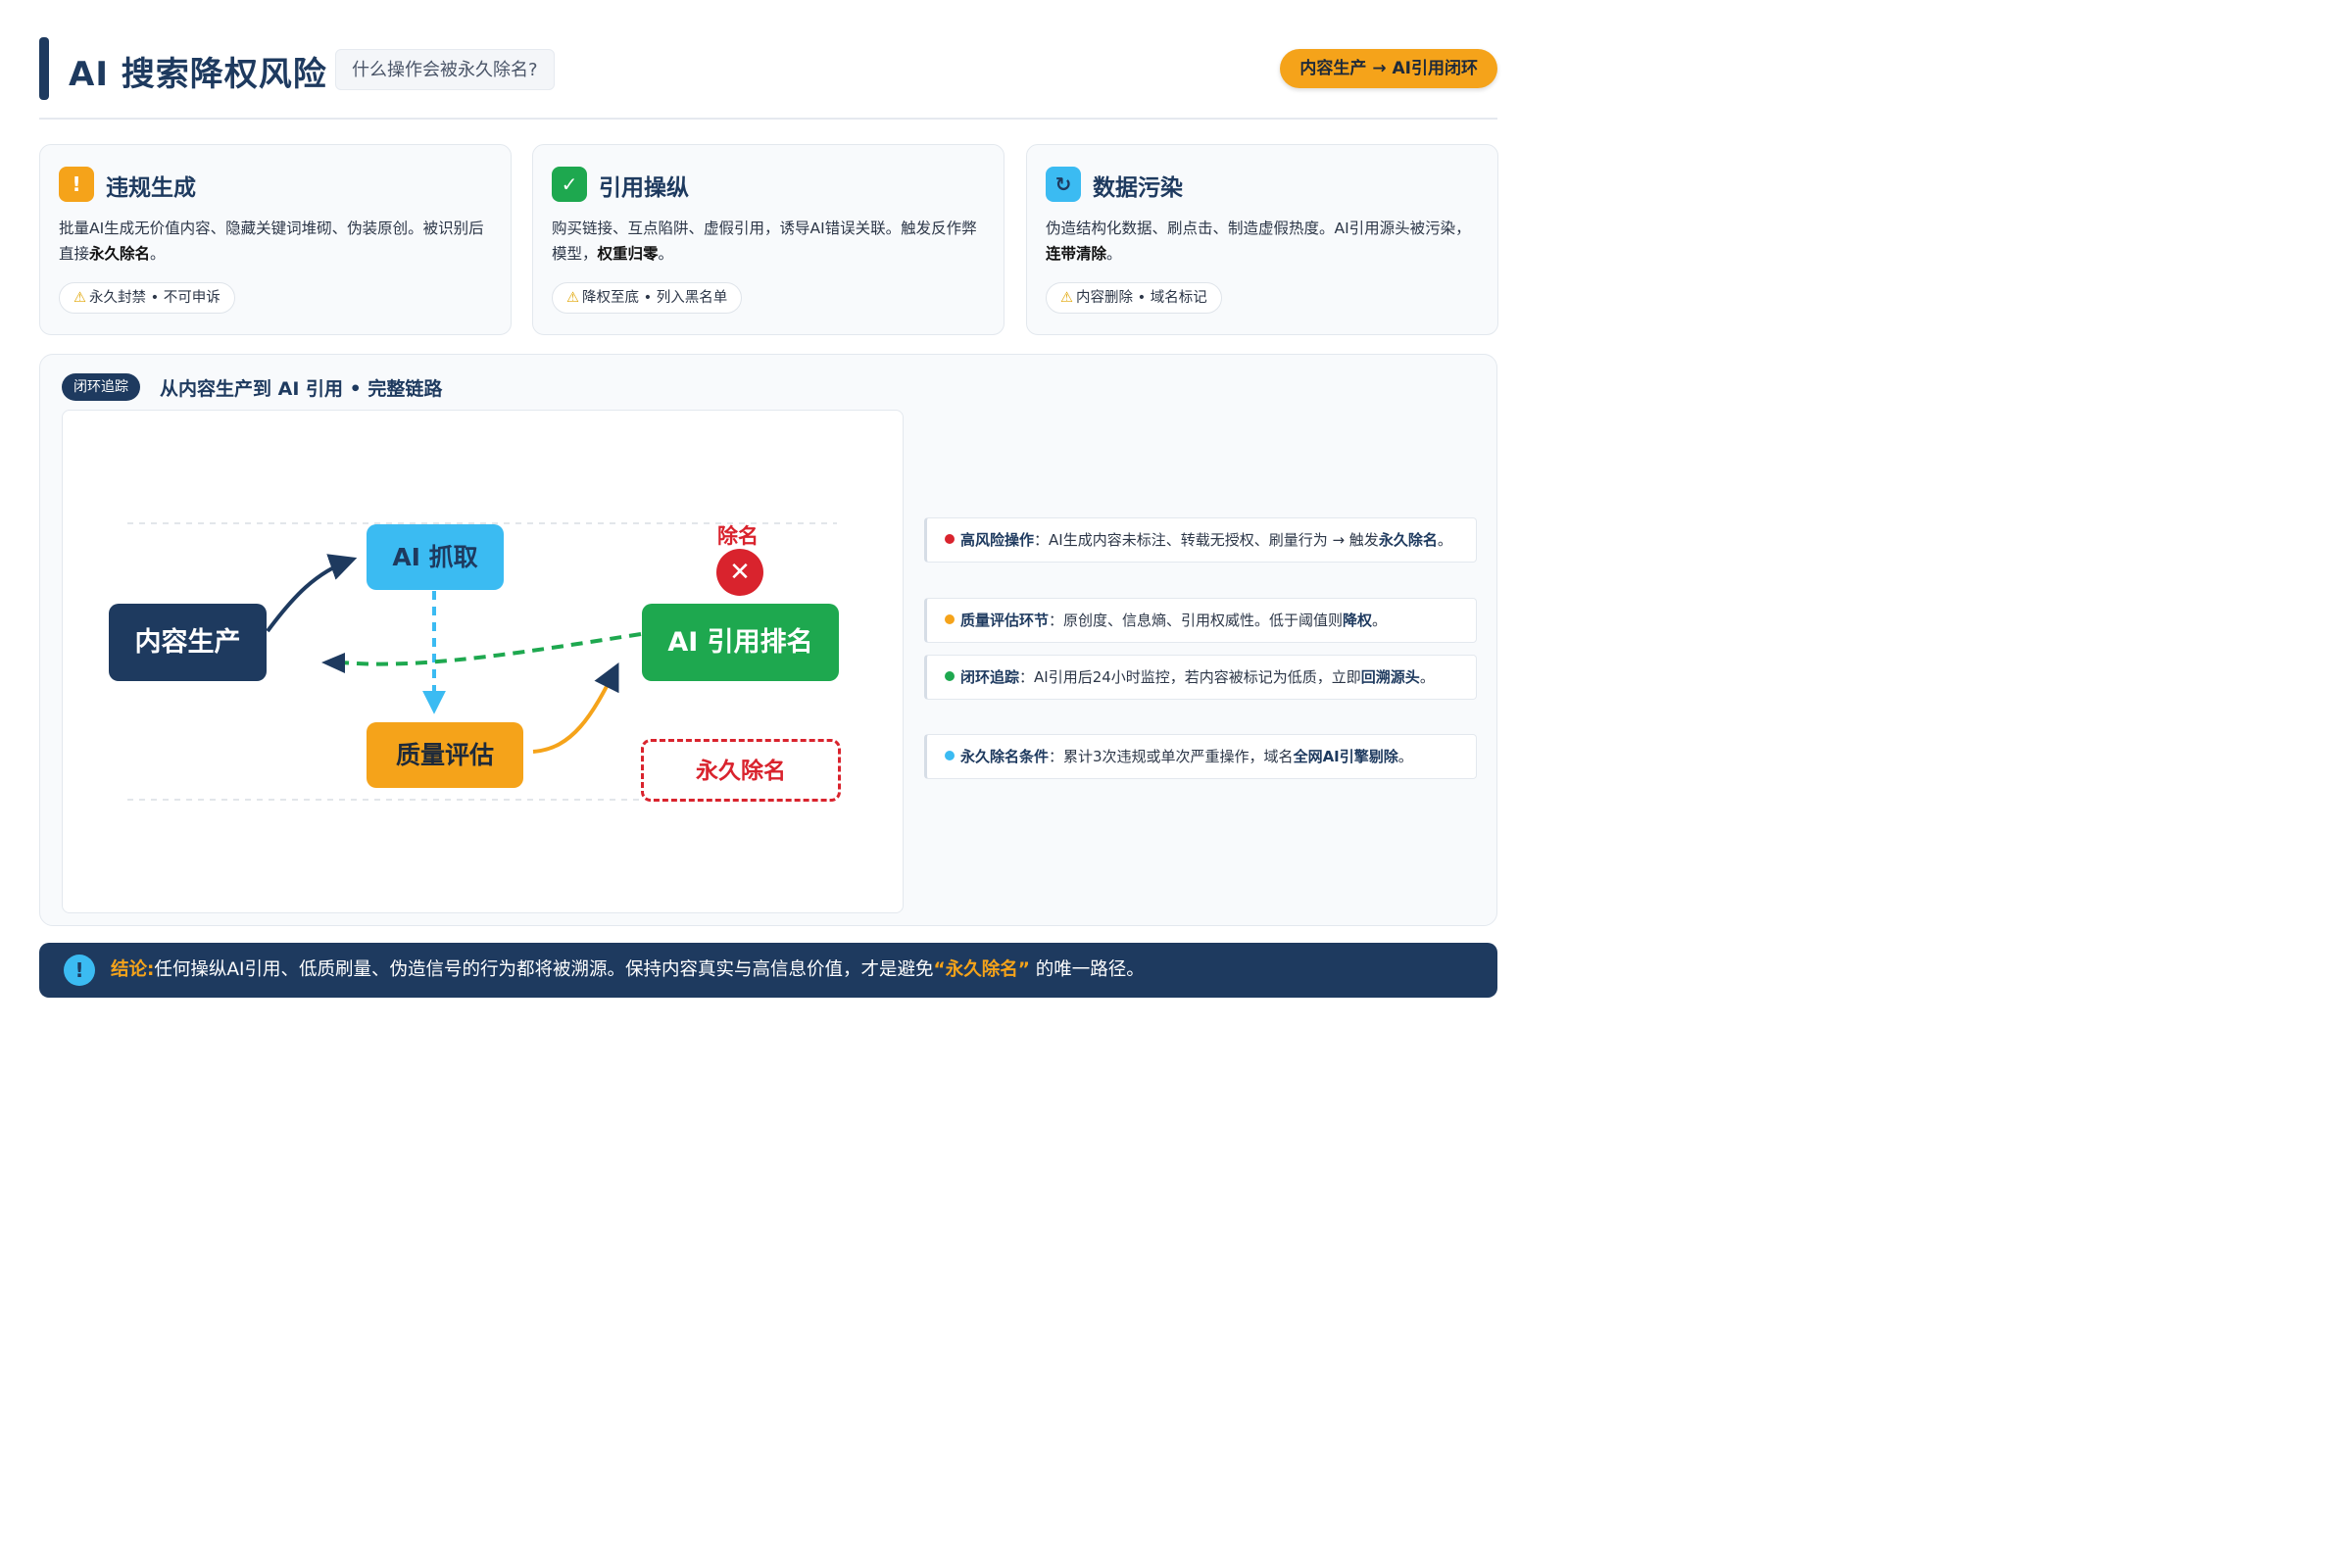  I want to click on exclamation-icon: !, so click(76, 184).